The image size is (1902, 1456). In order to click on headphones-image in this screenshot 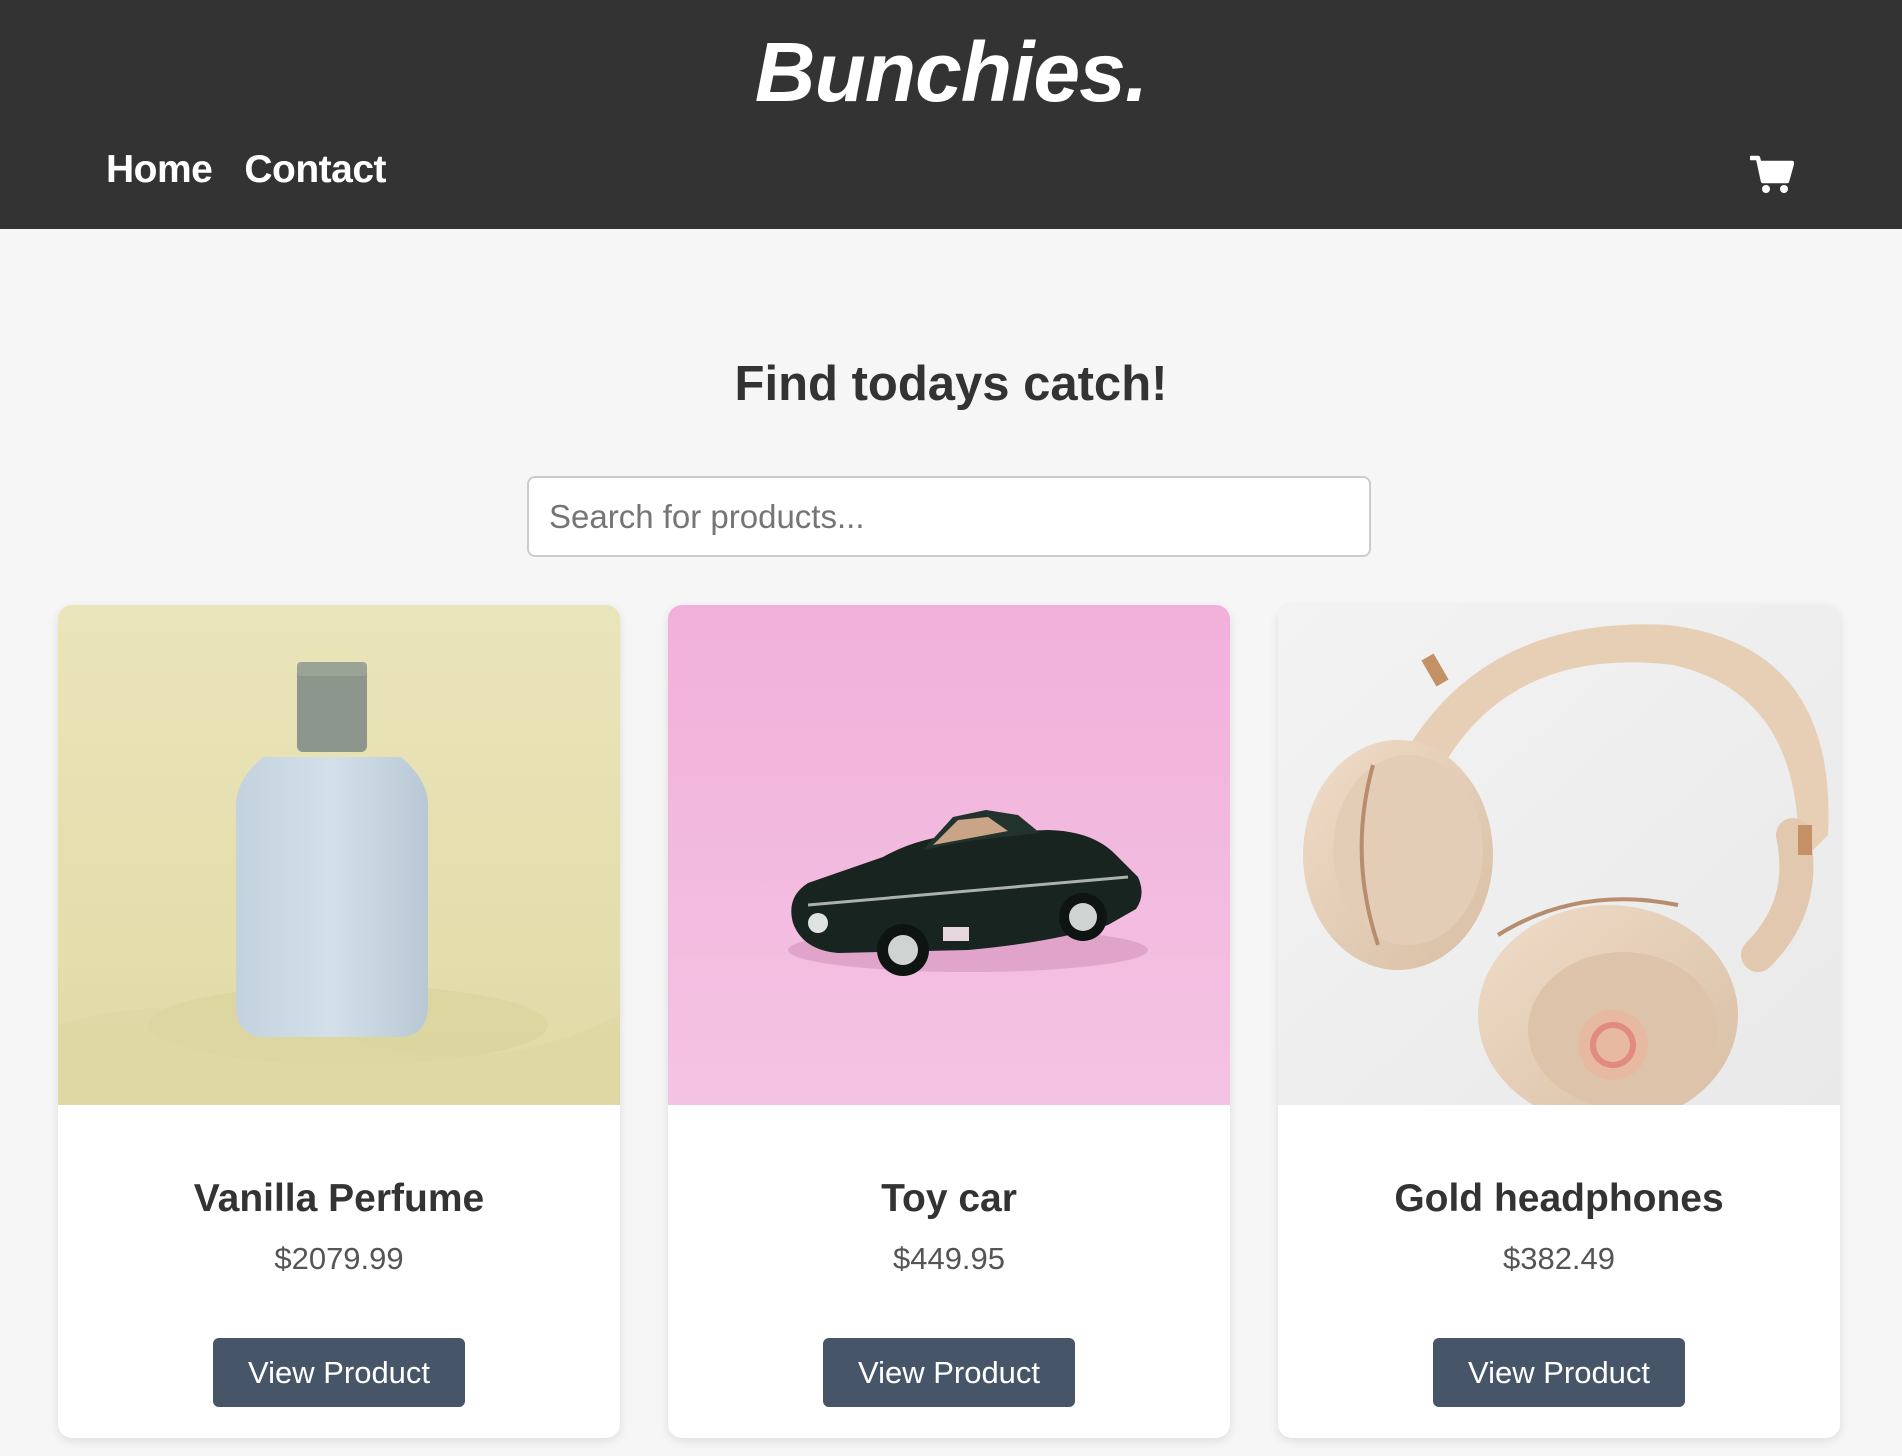, I will do `click(1559, 855)`.